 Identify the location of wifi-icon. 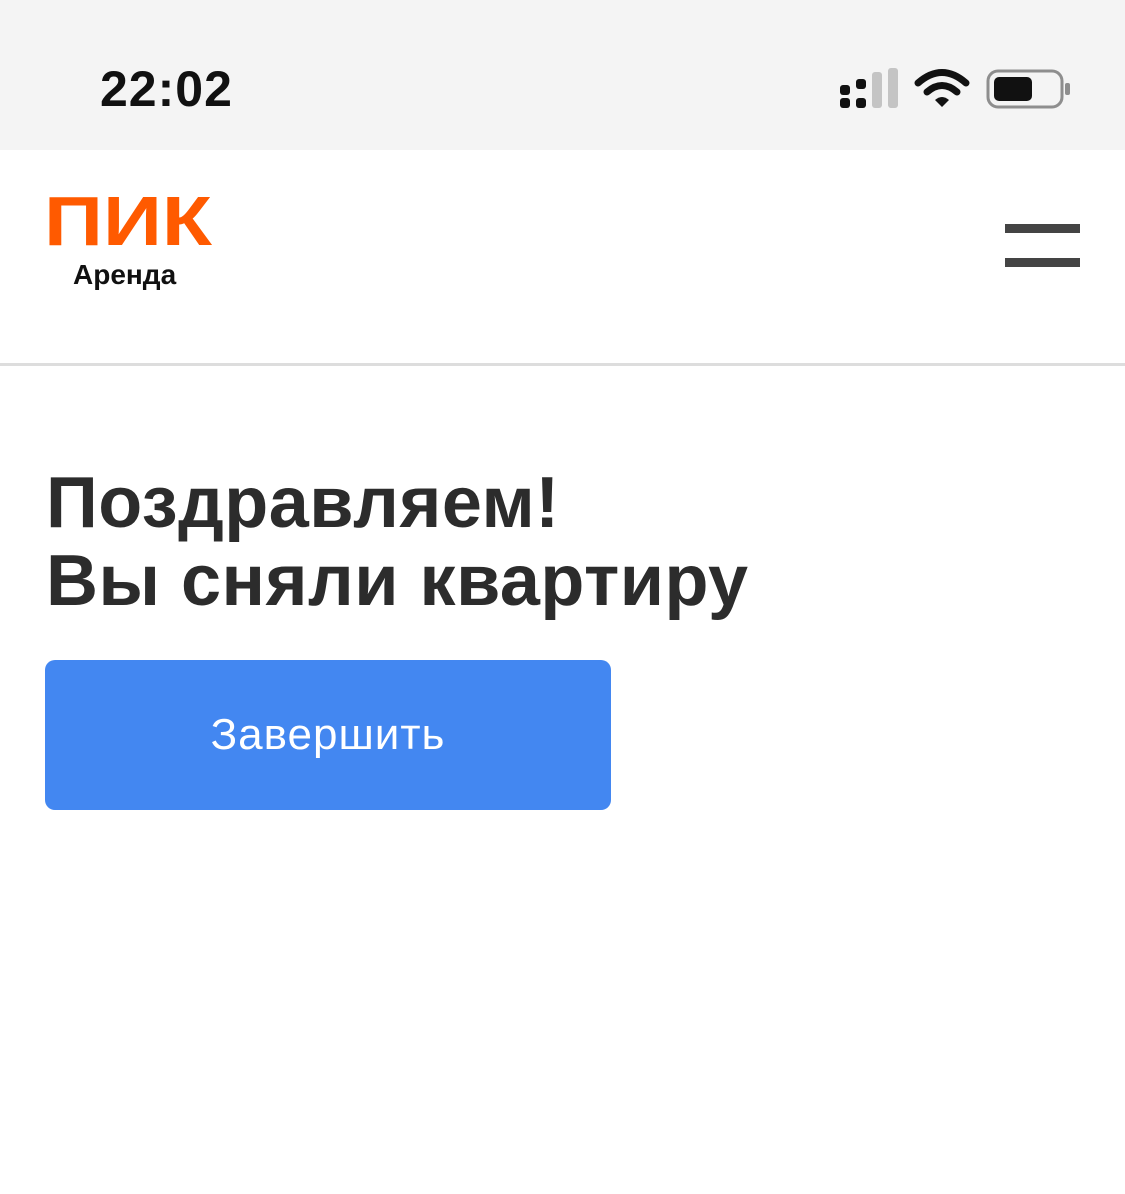
(942, 88).